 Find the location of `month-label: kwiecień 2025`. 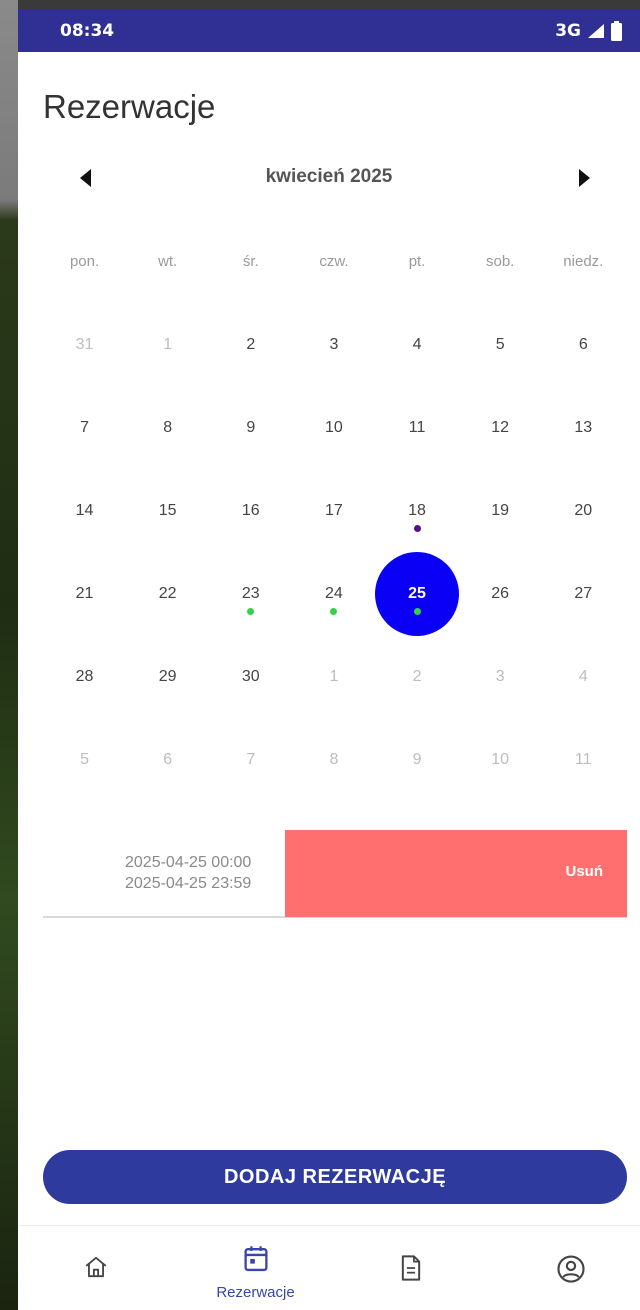

month-label: kwiecień 2025 is located at coordinates (329, 176).